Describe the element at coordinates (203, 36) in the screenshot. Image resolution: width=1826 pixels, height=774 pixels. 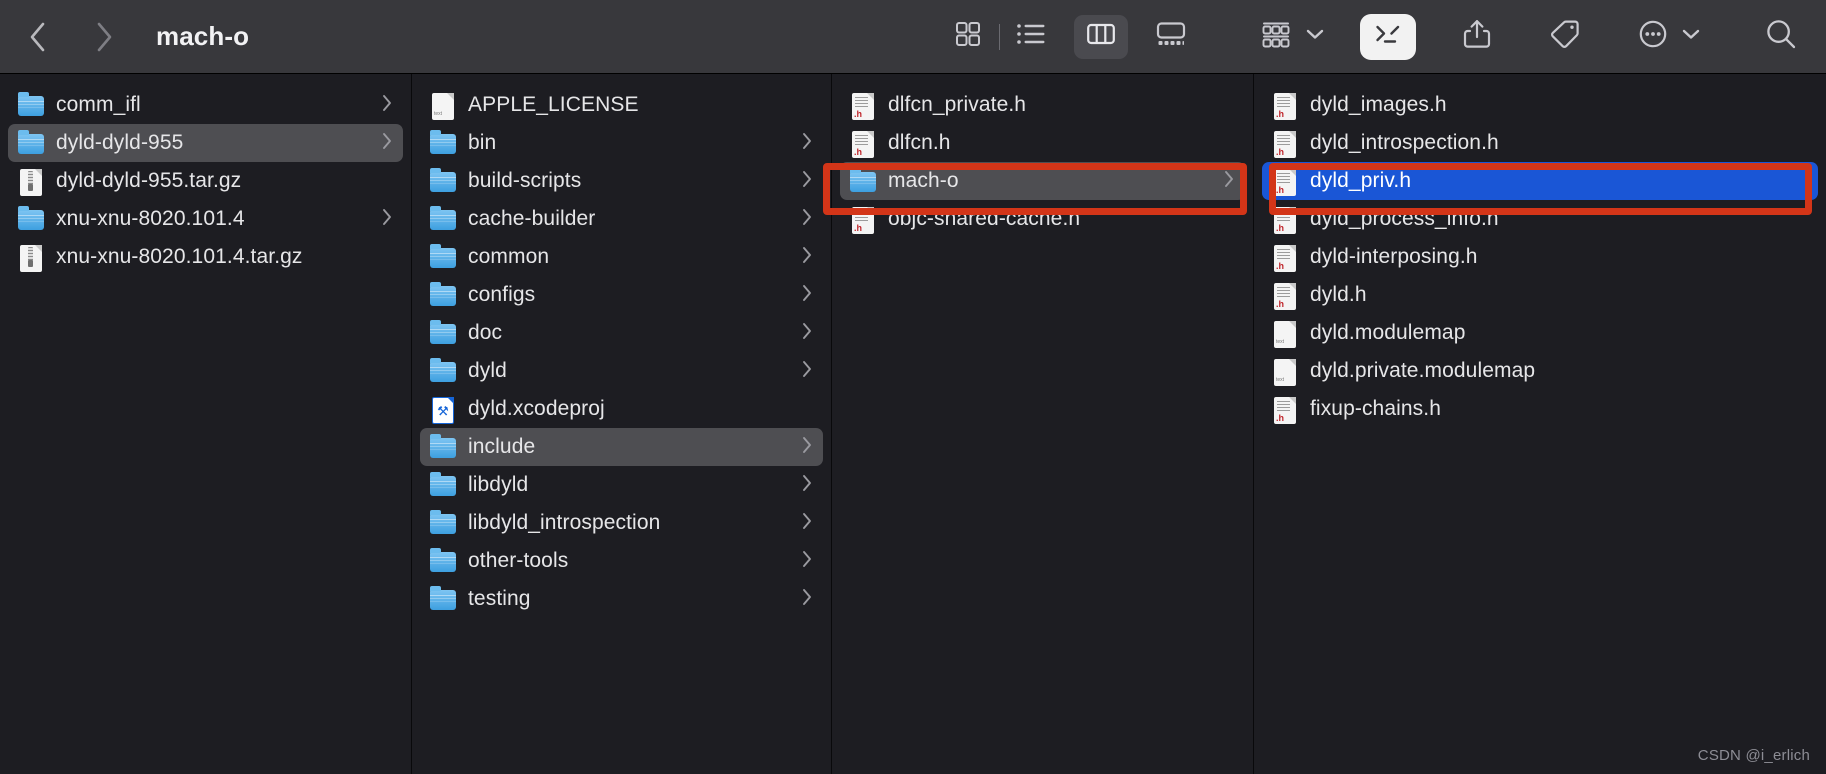
I see `page-title: mach-o` at that location.